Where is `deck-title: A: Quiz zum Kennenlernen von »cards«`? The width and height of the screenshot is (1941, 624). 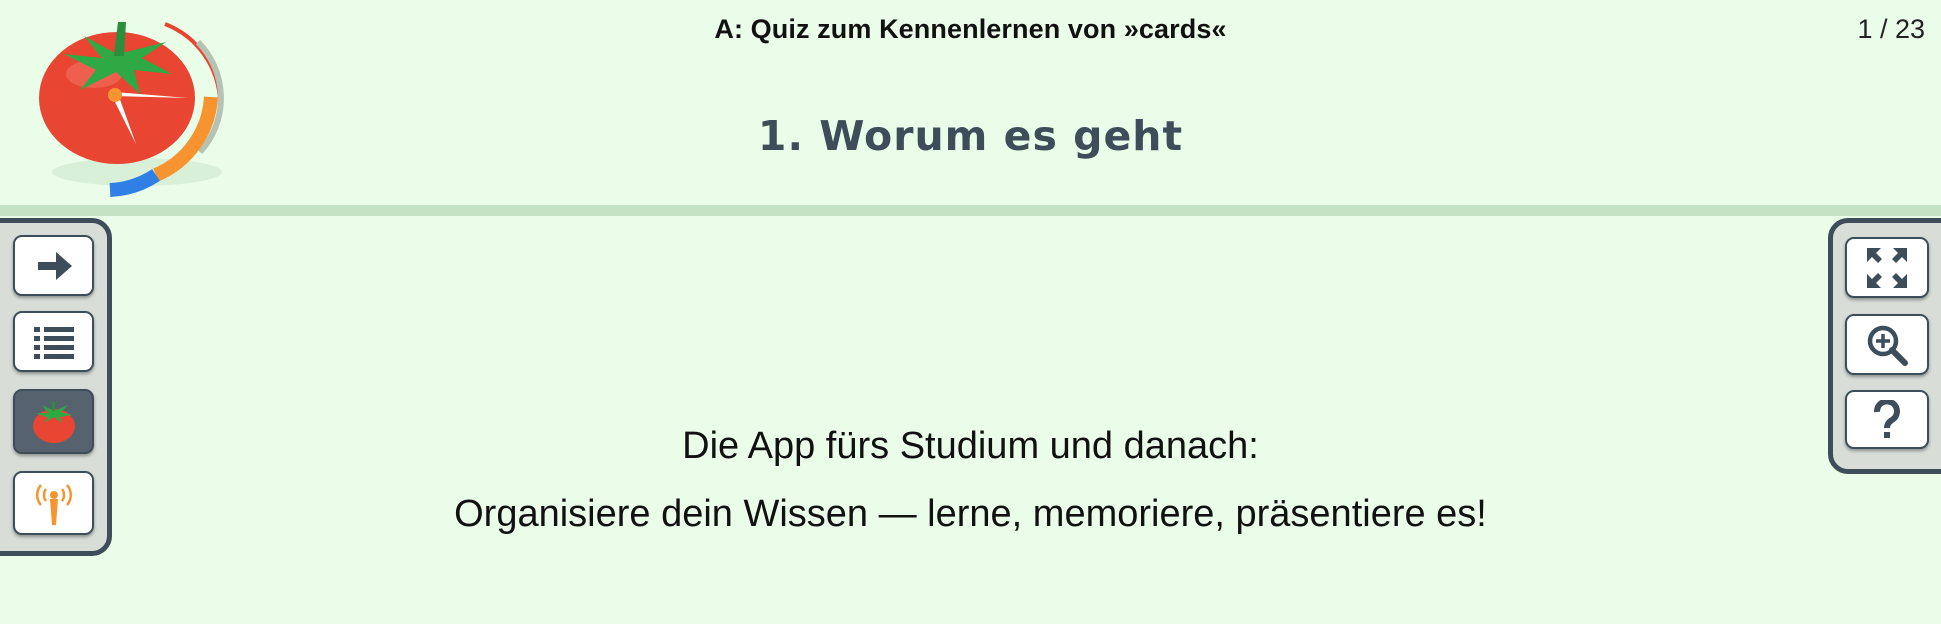
deck-title: A: Quiz zum Kennenlernen von »cards« is located at coordinates (970, 29).